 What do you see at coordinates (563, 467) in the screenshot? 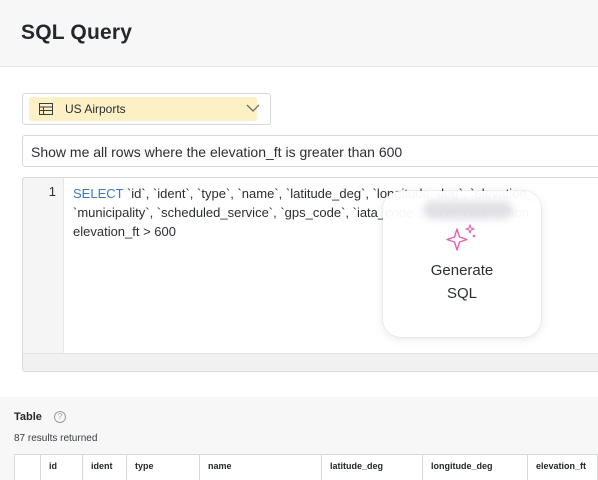
I see `column-header-elevation: elevation_ft` at bounding box center [563, 467].